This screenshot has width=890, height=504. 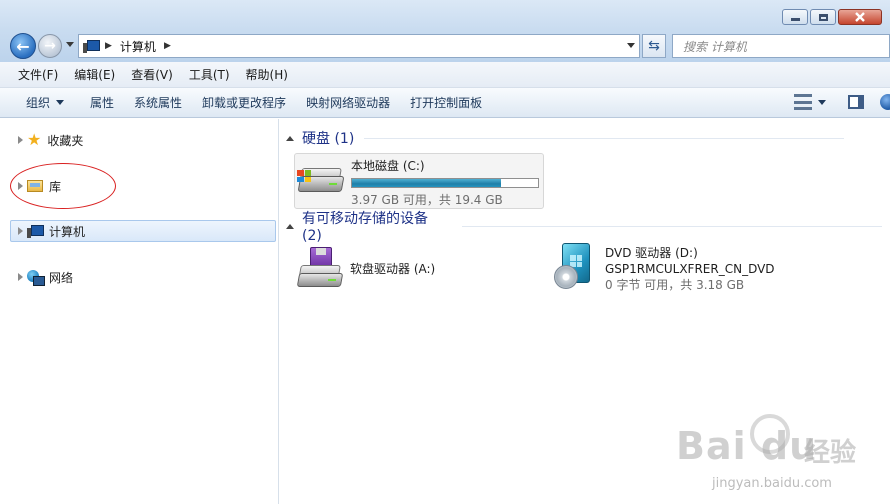 I want to click on chevron-down-icon, so click(x=60, y=102).